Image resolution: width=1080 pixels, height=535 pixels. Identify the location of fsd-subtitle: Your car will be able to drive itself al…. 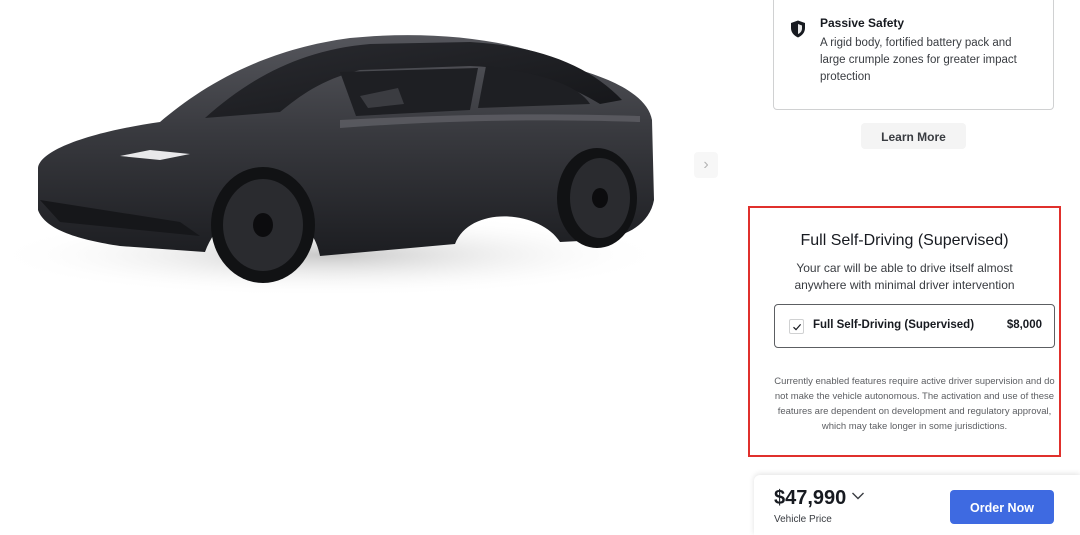
(904, 276).